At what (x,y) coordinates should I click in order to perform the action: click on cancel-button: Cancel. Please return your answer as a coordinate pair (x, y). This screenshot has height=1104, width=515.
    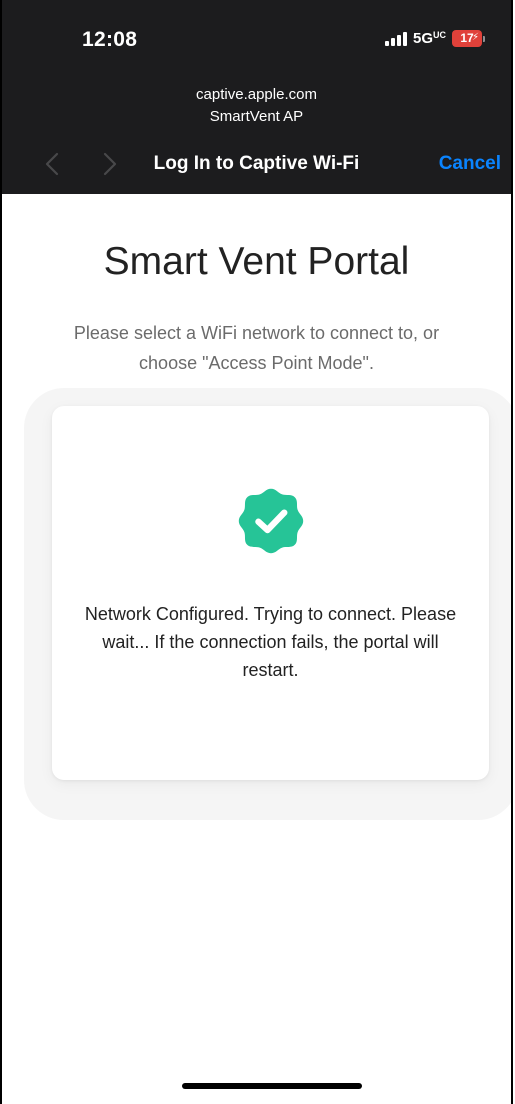
    Looking at the image, I should click on (470, 164).